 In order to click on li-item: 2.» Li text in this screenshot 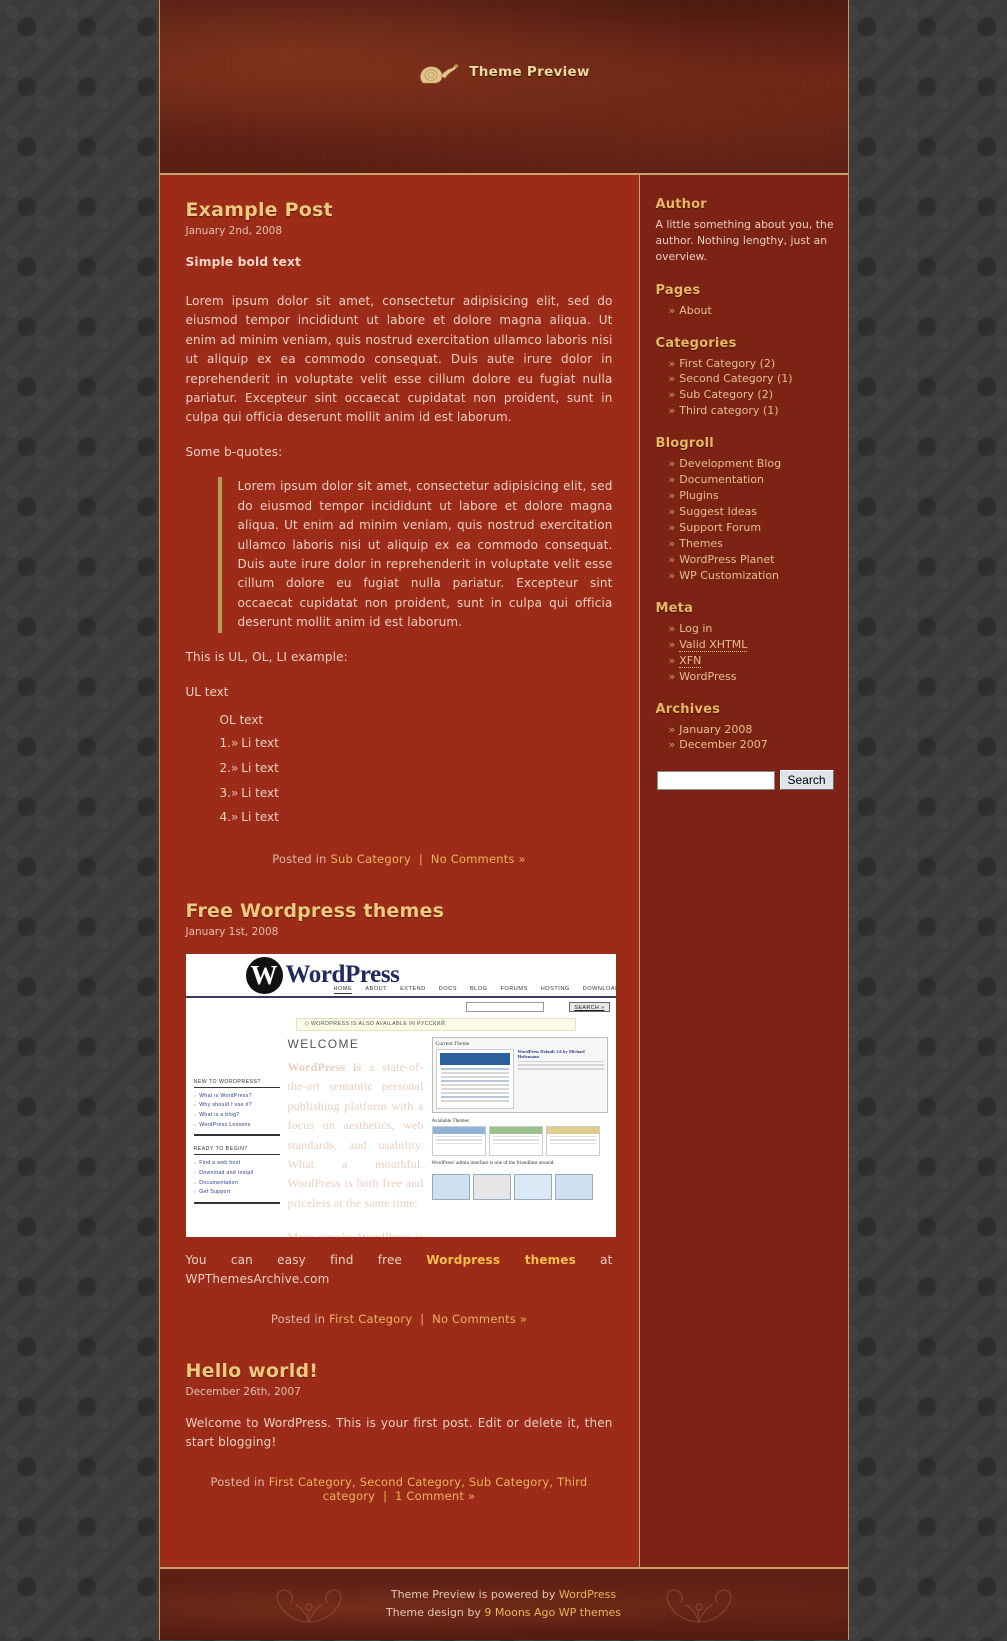, I will do `click(416, 768)`.